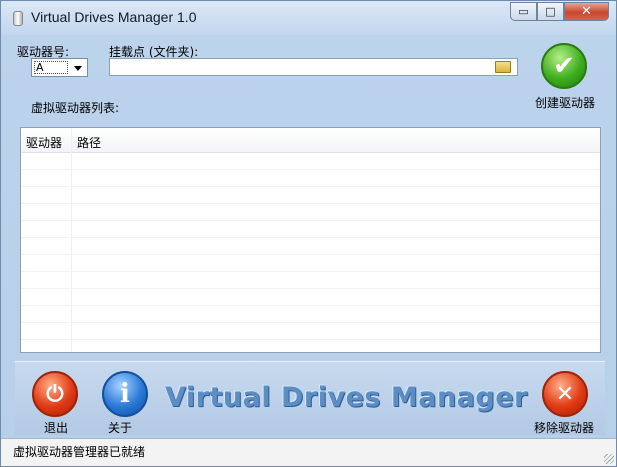 Image resolution: width=617 pixels, height=467 pixels. Describe the element at coordinates (75, 108) in the screenshot. I see `drive-list-title: 虚拟驱动器列表:` at that location.